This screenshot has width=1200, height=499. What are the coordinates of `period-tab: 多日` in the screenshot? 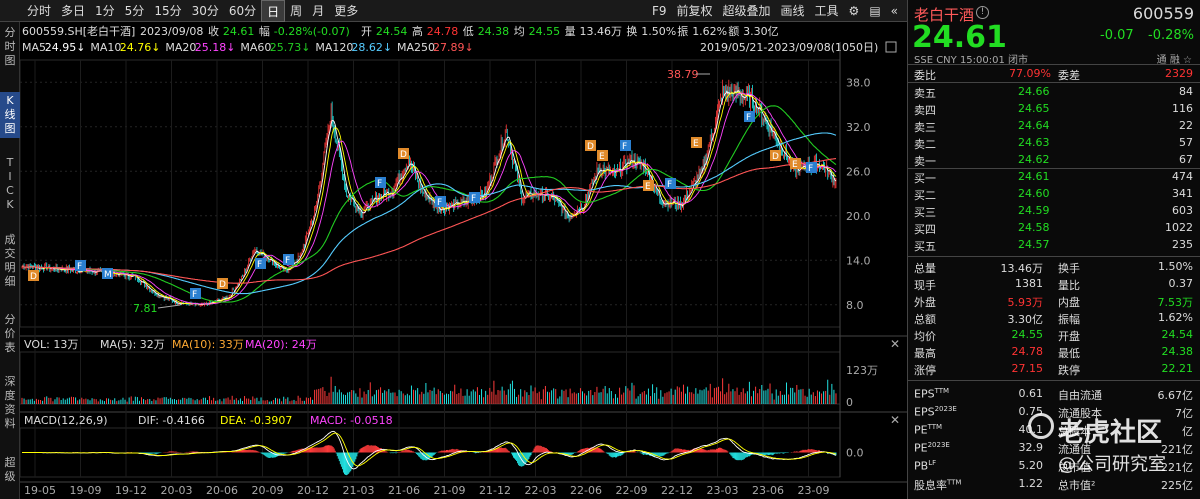 It's located at (73, 11).